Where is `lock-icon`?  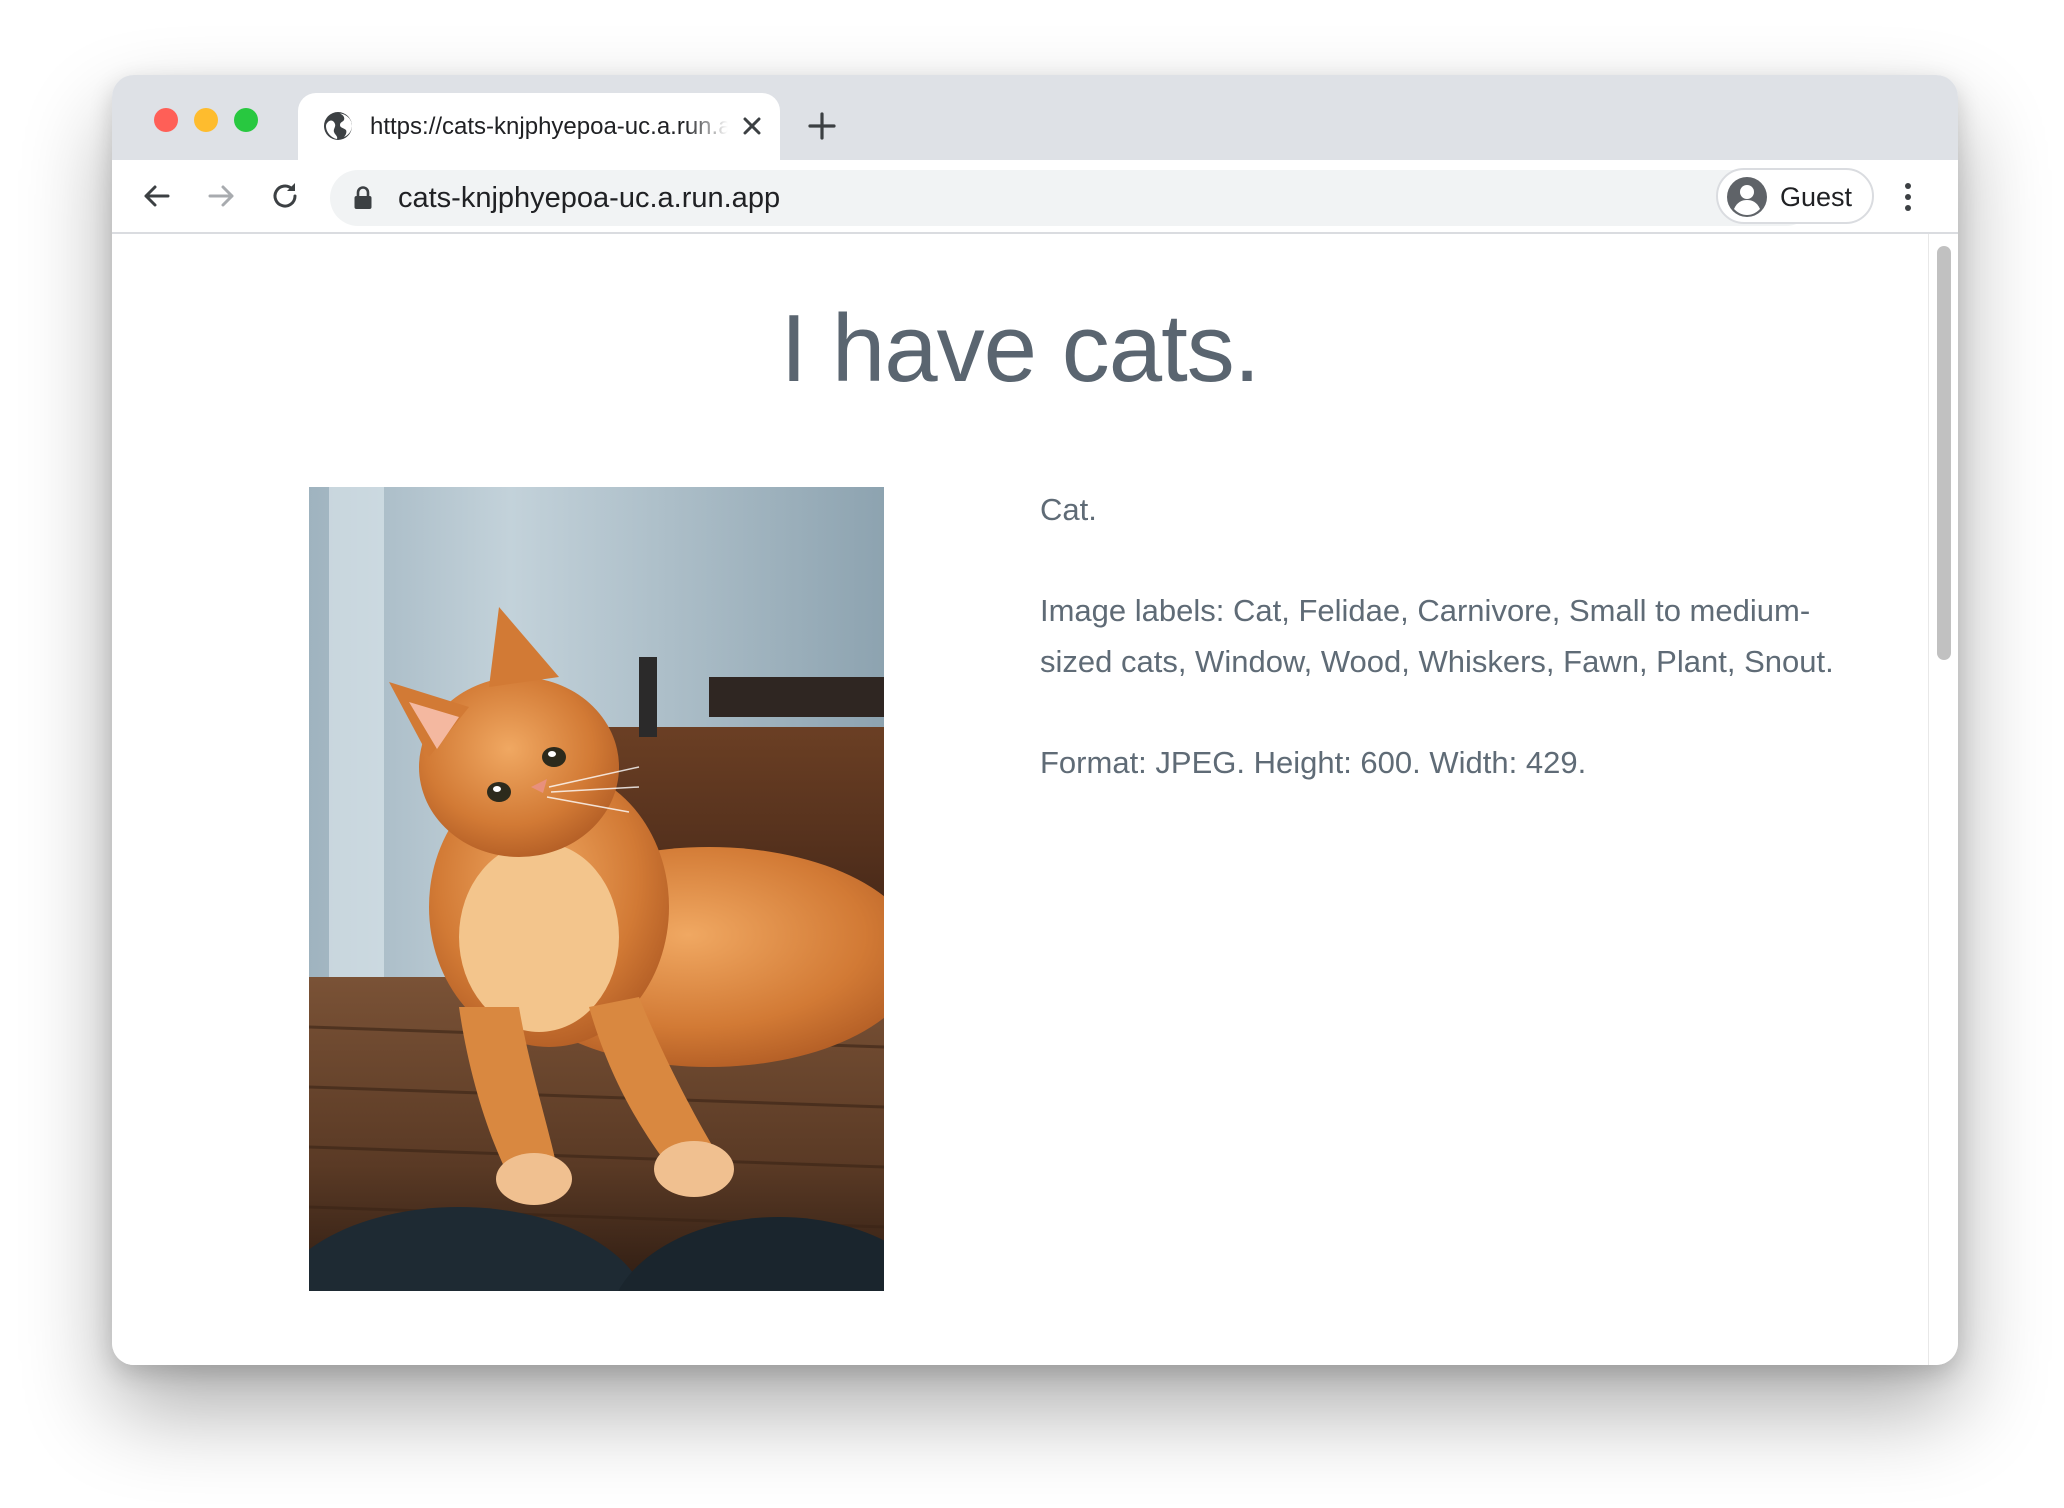
lock-icon is located at coordinates (363, 197).